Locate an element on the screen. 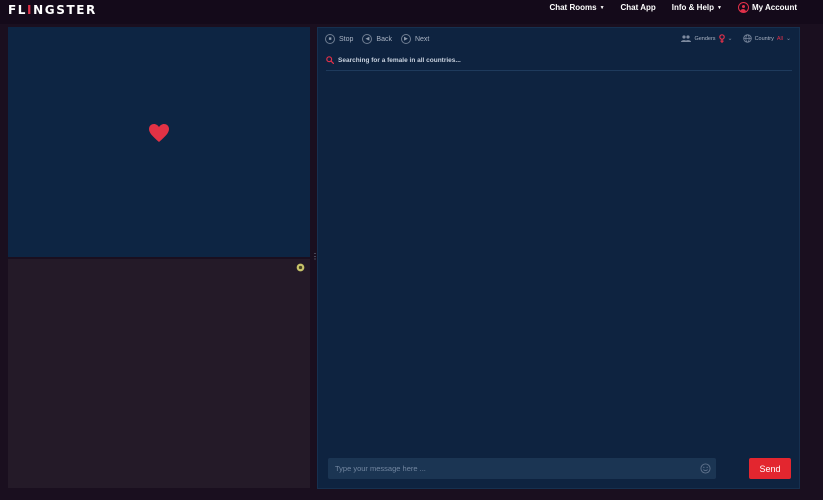 This screenshot has width=823, height=500. resize-handle: ⋮ is located at coordinates (315, 258).